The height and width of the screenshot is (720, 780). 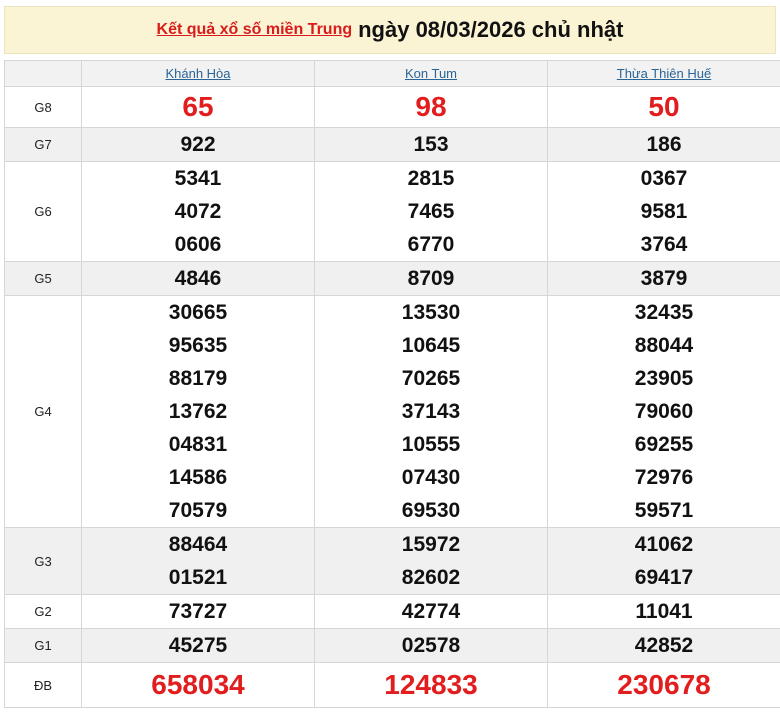 I want to click on prize-cell: 11041, so click(x=663, y=611).